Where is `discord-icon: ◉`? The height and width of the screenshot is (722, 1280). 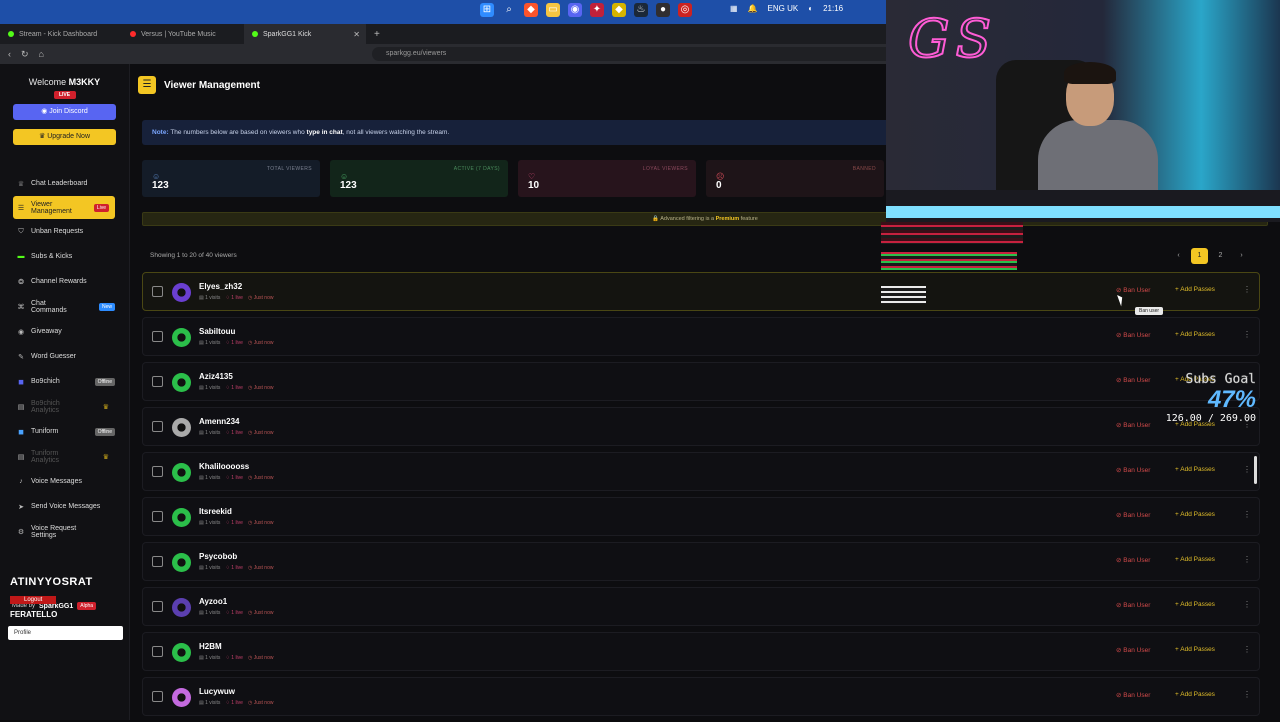 discord-icon: ◉ is located at coordinates (575, 10).